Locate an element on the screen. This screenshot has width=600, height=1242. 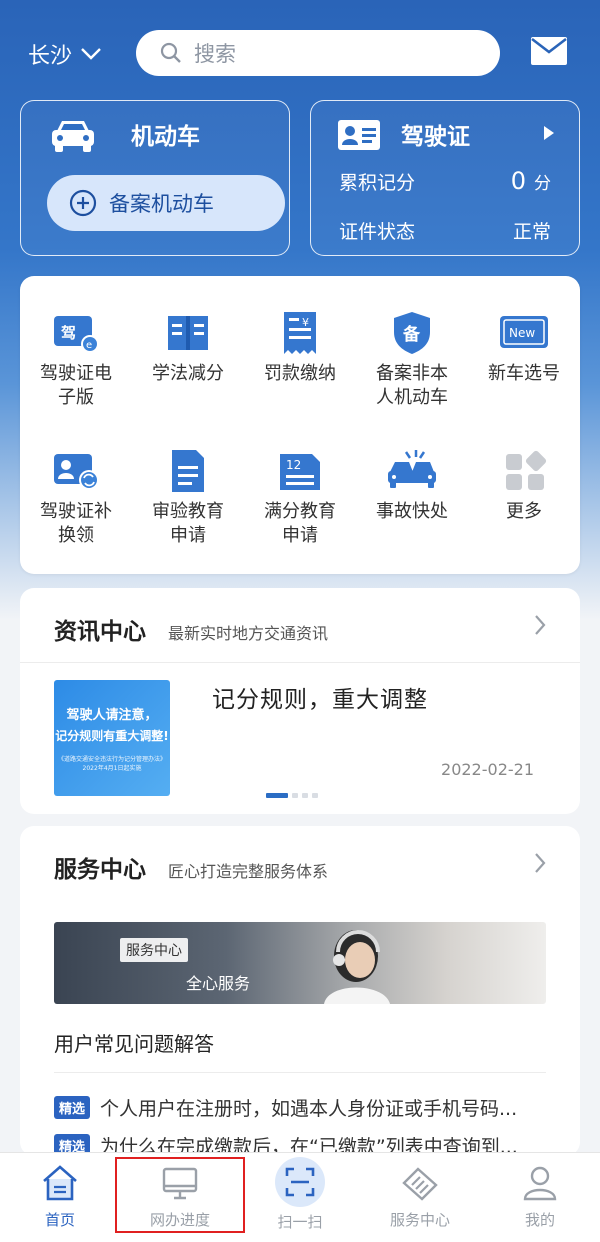
news-title: 资讯中心 is located at coordinates (100, 632).